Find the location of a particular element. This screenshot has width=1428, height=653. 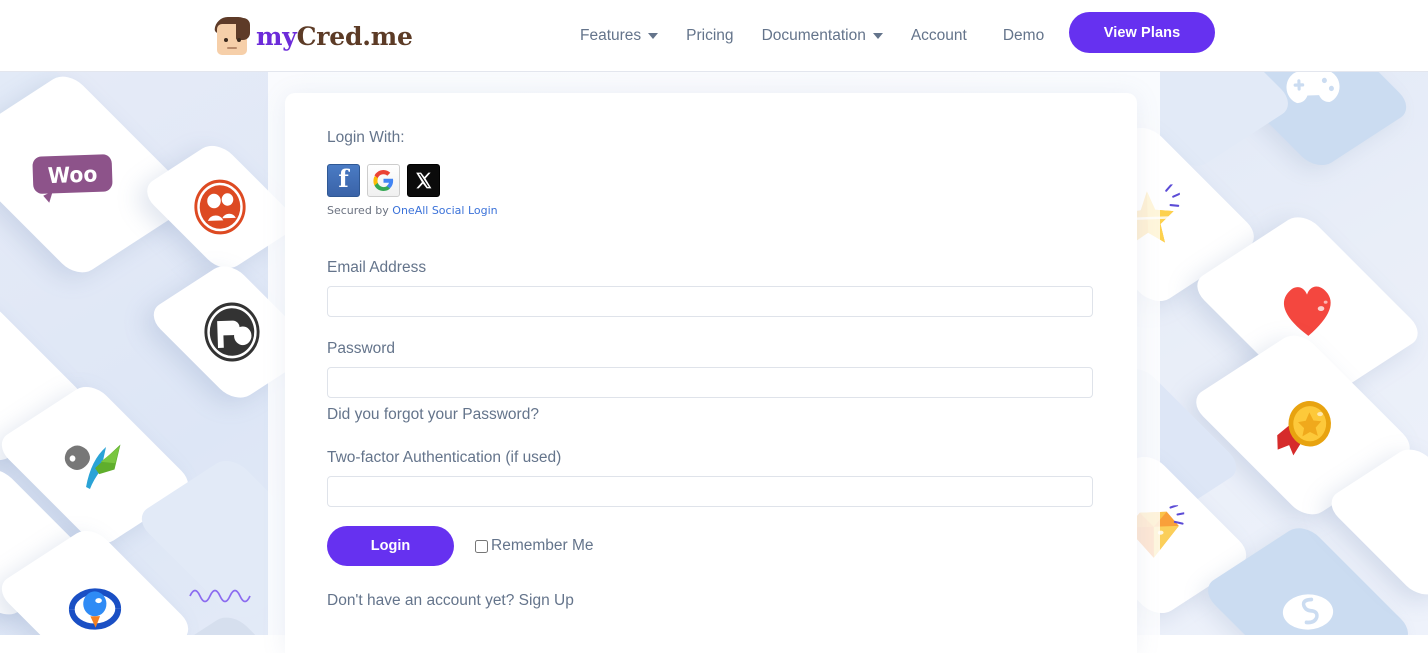

nav-item-account: Account is located at coordinates (943, 36).